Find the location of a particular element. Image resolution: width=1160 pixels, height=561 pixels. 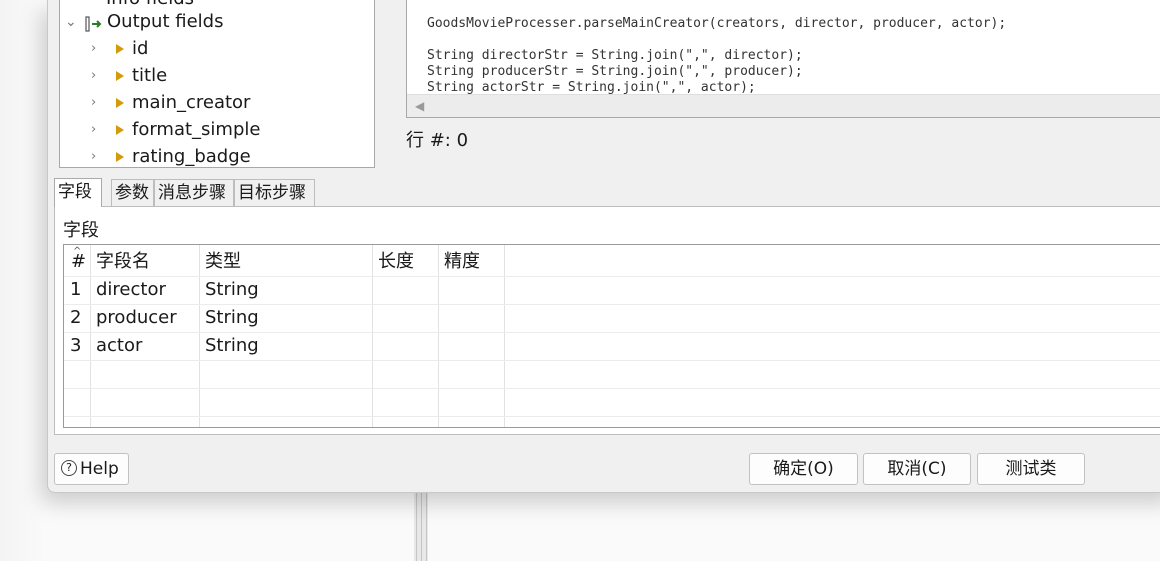

tab-target-steps: 目标步骤 is located at coordinates (274, 192).